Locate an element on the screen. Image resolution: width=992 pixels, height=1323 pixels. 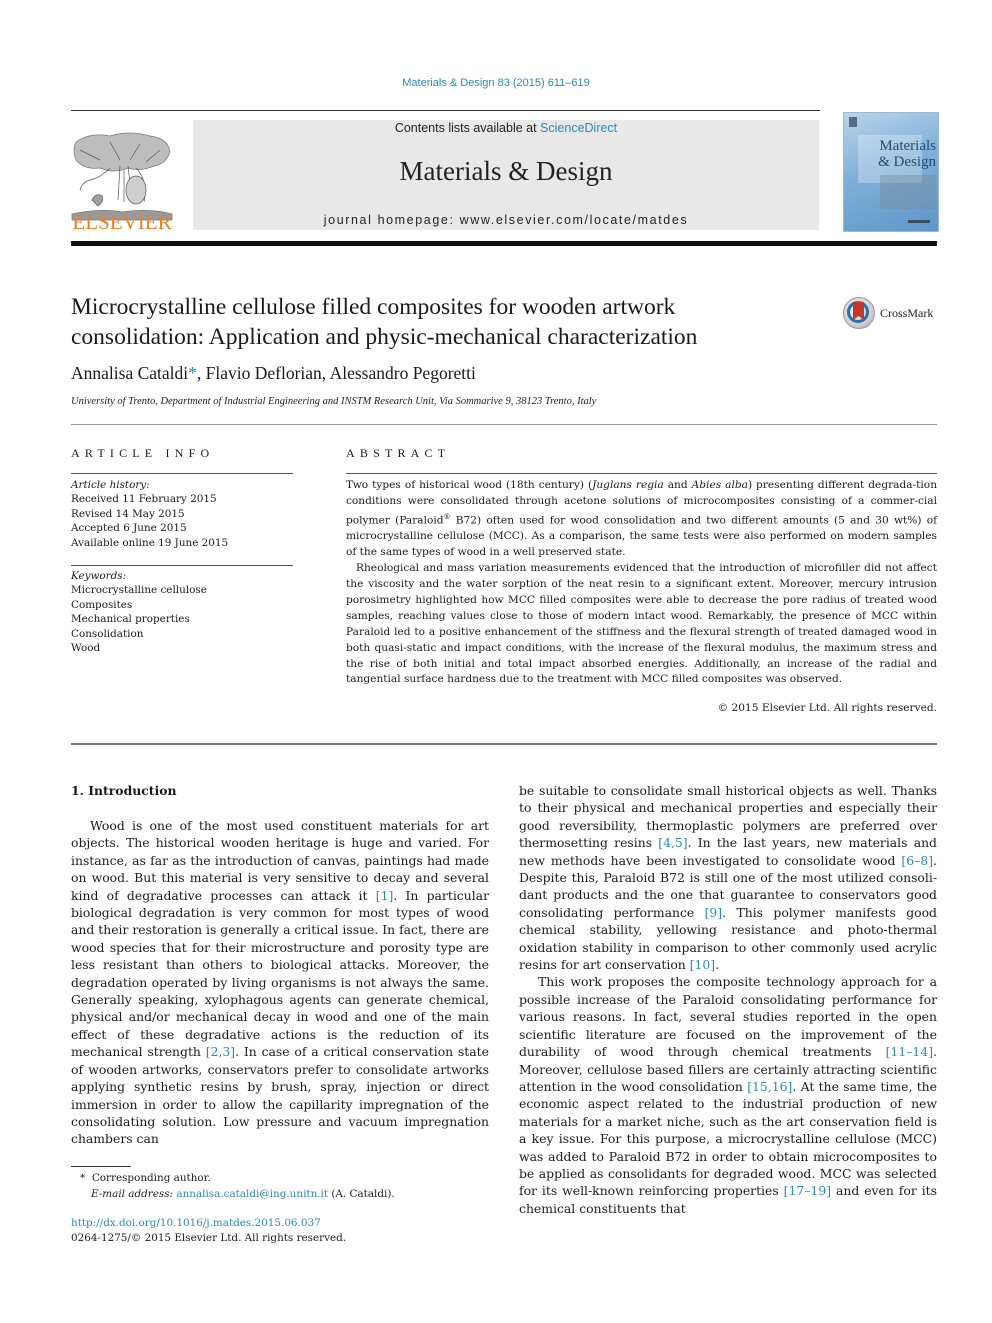
history-label: Article history: is located at coordinates (110, 485).